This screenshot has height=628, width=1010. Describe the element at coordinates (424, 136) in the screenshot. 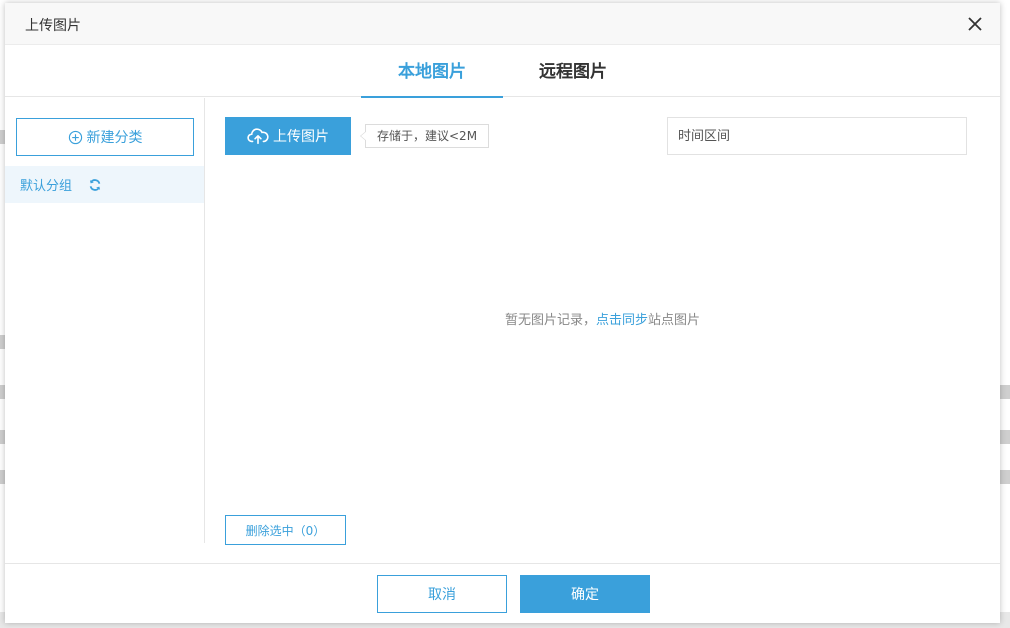

I see `upload-size-tip: 存储于，建议<2M` at that location.